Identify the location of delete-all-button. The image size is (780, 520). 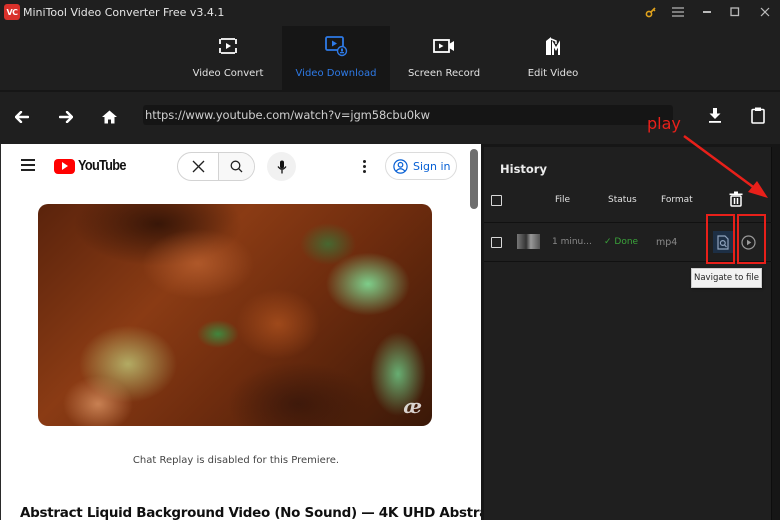
(736, 199).